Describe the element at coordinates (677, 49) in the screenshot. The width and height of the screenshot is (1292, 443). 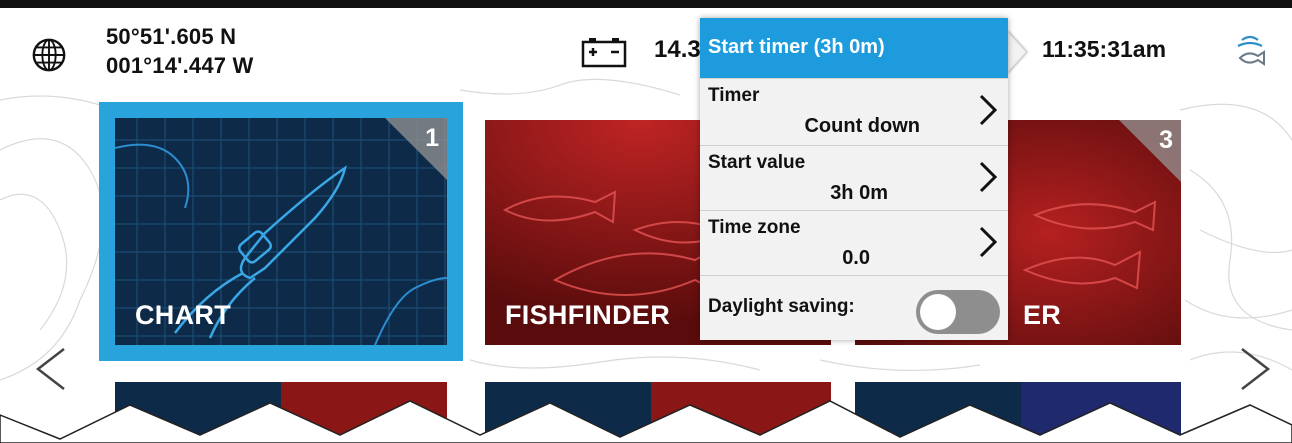
I see `voltage-readout: 14.3` at that location.